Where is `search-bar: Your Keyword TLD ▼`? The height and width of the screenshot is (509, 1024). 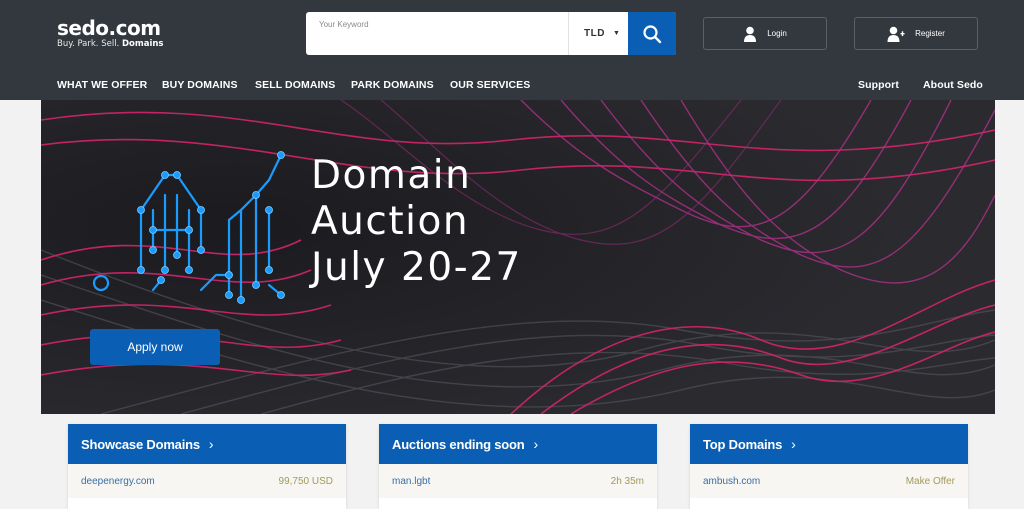
search-bar: Your Keyword TLD ▼ is located at coordinates (491, 33).